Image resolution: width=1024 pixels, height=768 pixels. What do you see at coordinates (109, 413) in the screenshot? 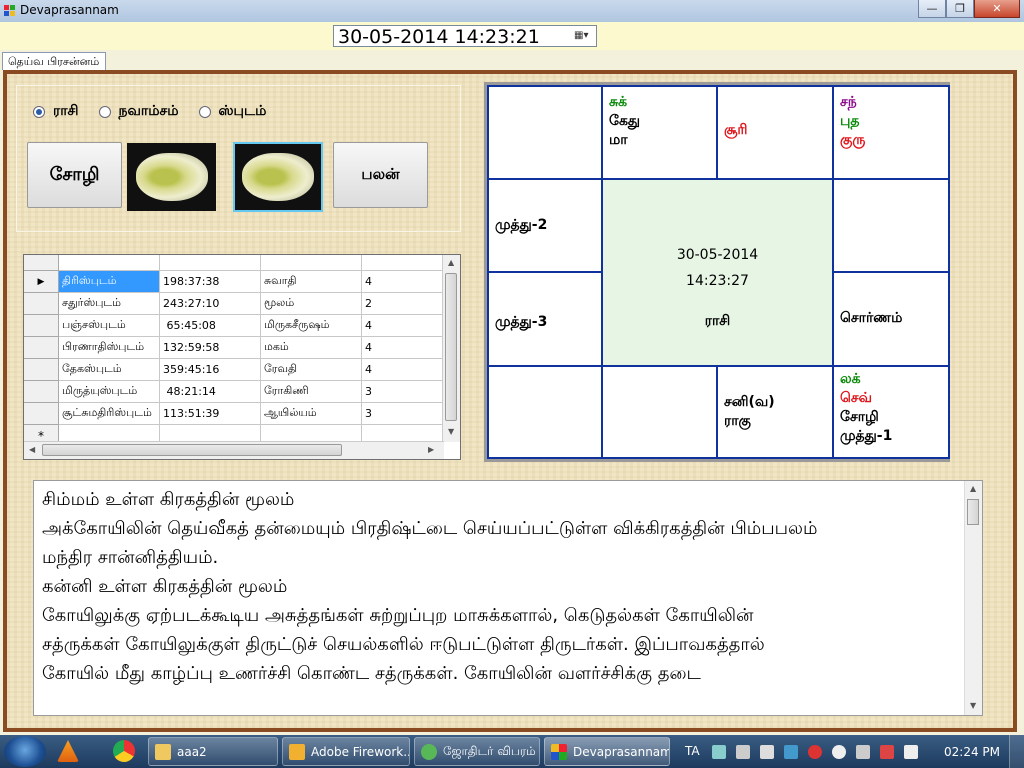
I see `table-cell: சூட்சுமதிரிஸ்புடம்` at bounding box center [109, 413].